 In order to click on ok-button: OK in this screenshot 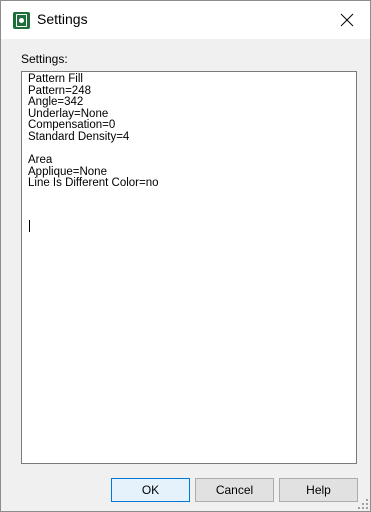, I will do `click(150, 490)`.